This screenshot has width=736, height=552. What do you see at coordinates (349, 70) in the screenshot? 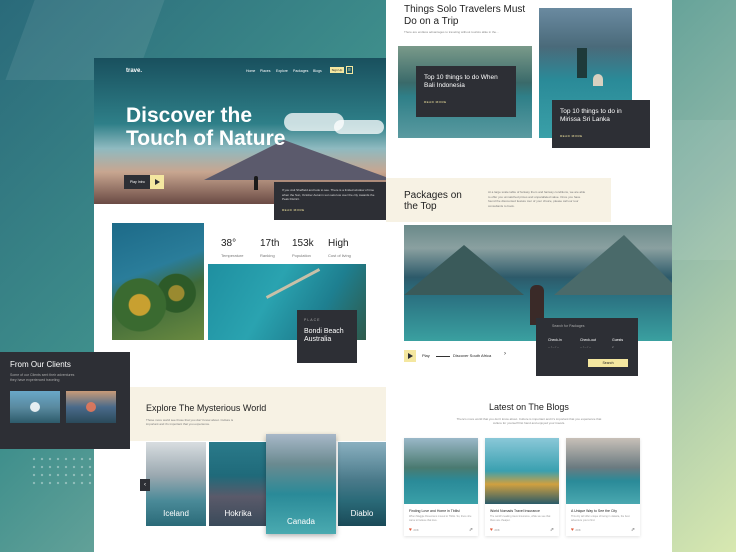
I see `menu-icon: ≡` at bounding box center [349, 70].